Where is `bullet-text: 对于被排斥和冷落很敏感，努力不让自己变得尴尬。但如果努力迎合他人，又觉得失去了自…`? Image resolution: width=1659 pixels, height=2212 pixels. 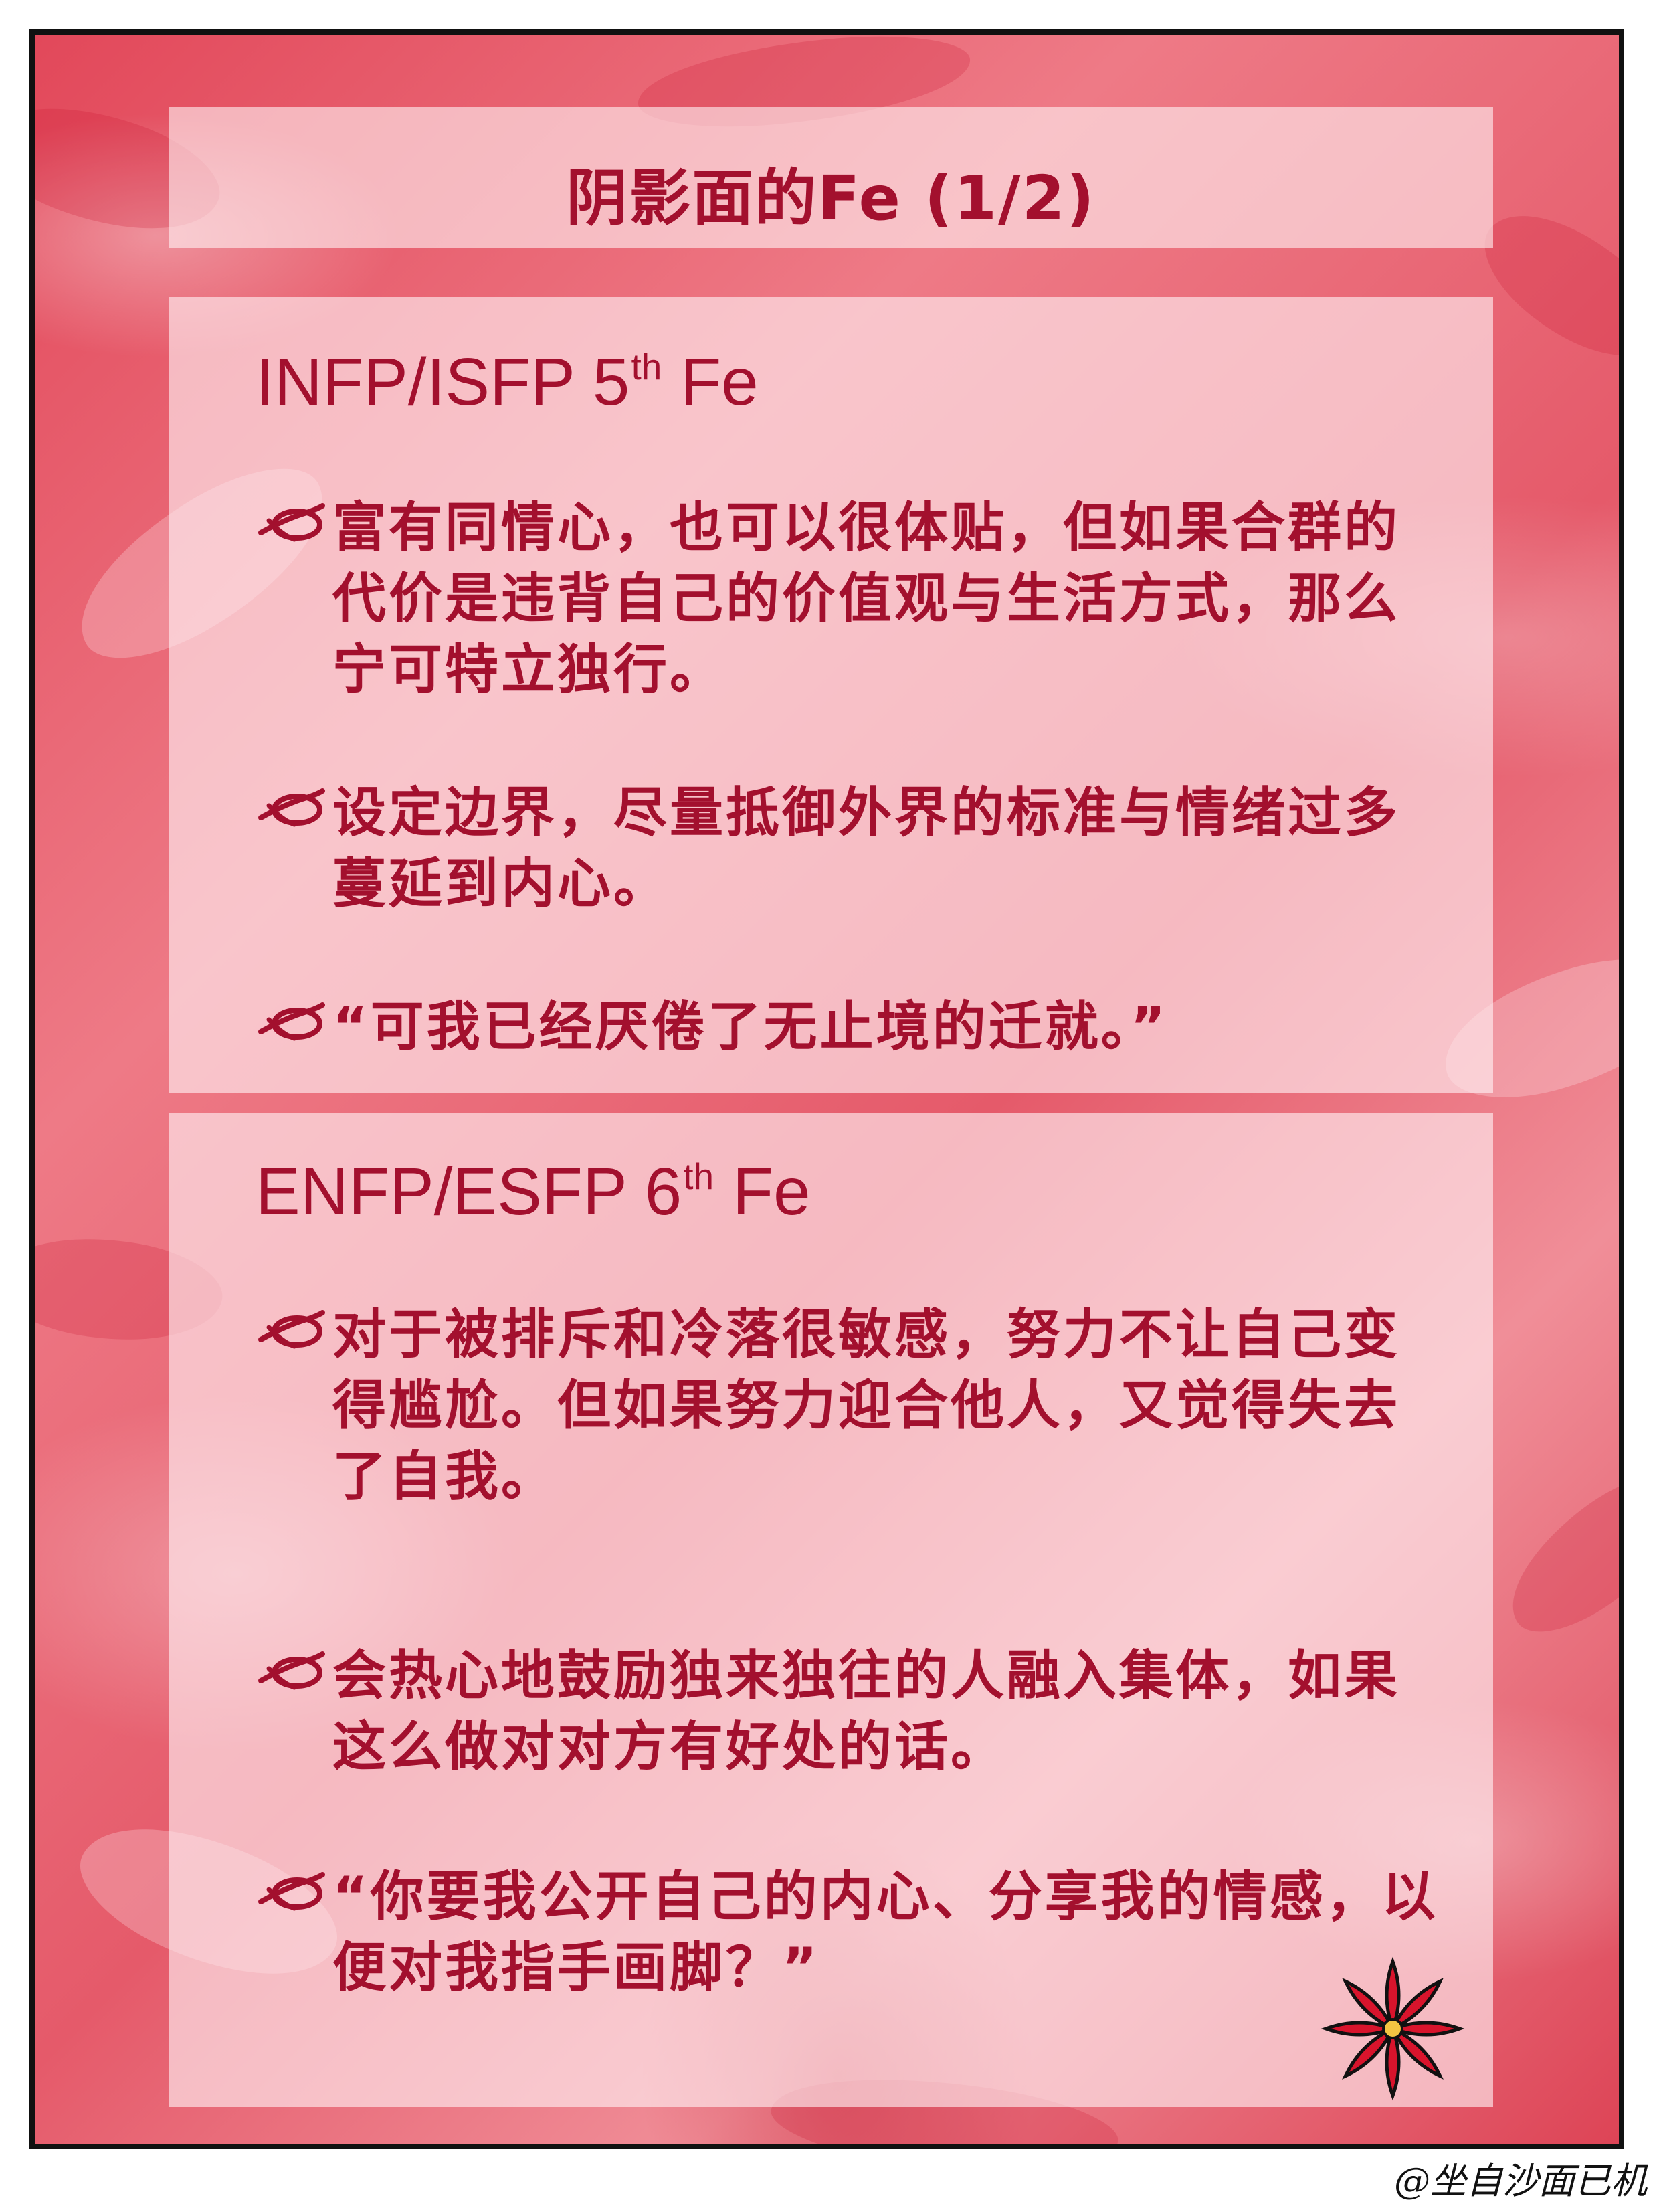 bullet-text: 对于被排斥和冷落很敏感，努力不让自己变得尴尬。但如果努力迎合他人，又觉得失去了自… is located at coordinates (866, 1405).